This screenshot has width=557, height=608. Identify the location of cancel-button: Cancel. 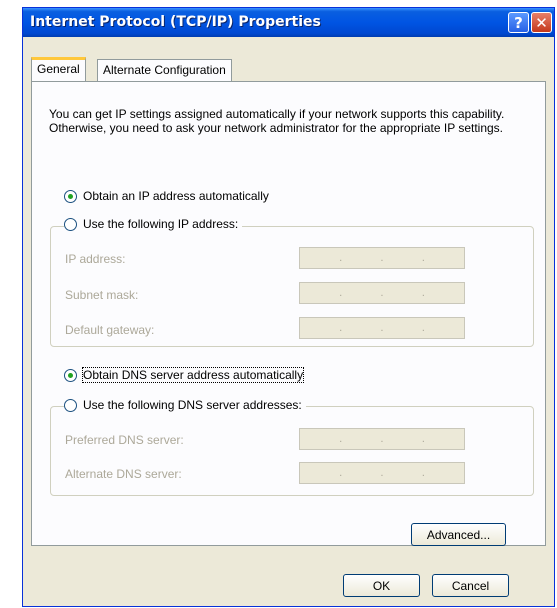
(470, 585).